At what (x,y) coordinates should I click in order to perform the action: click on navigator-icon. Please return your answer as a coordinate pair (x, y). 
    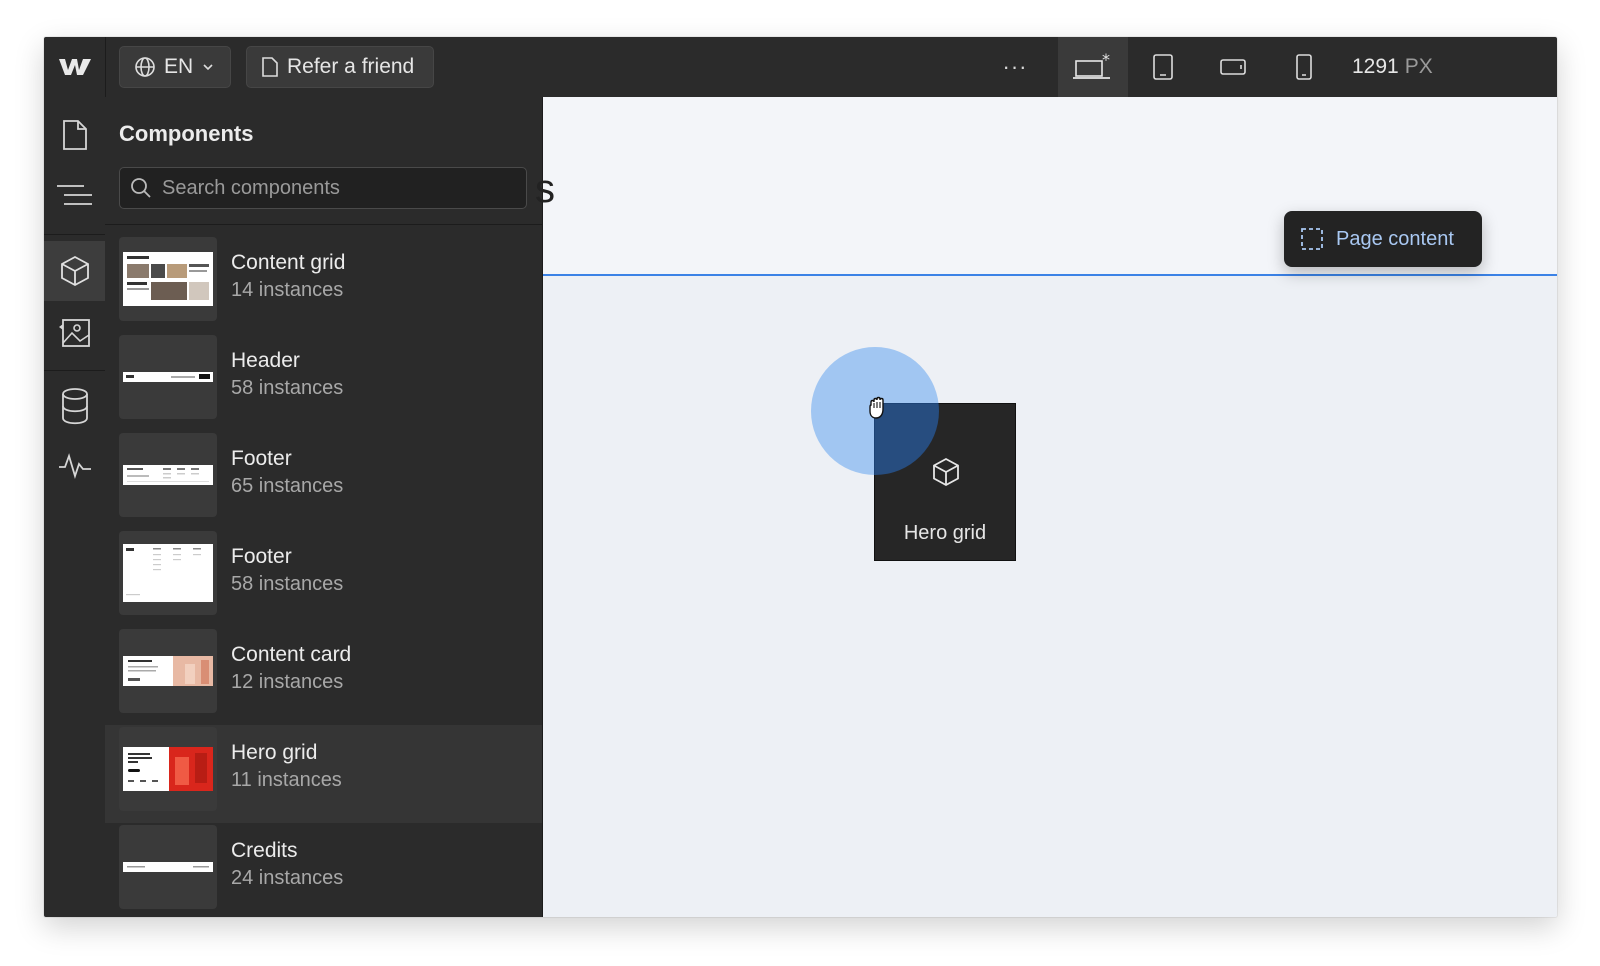
    Looking at the image, I should click on (74, 195).